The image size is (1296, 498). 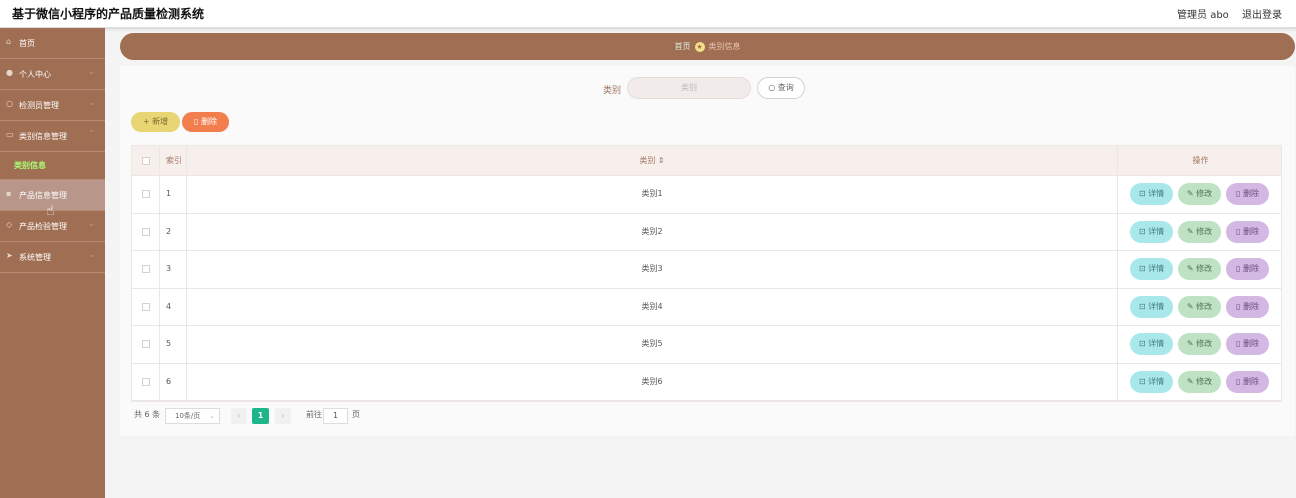 I want to click on row-category: 类别4, so click(x=652, y=306).